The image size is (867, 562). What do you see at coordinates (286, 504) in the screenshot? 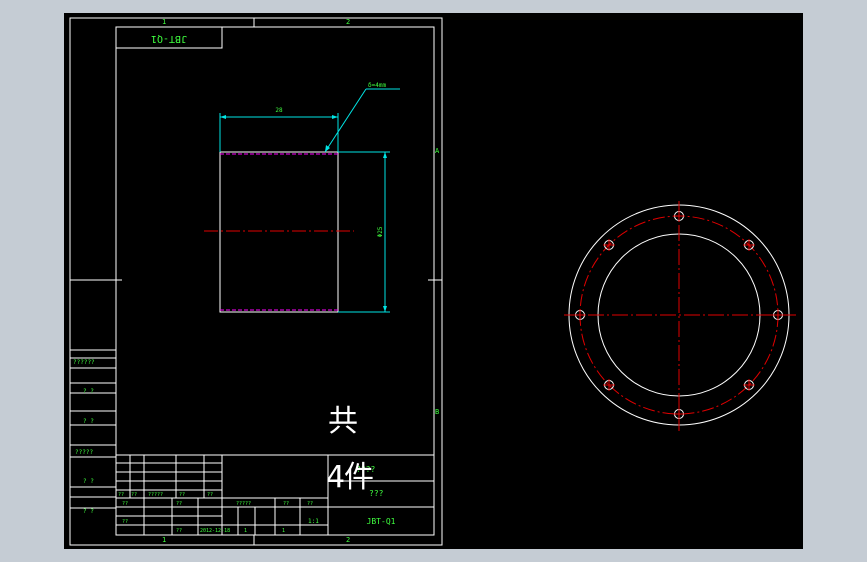
I see `title-mid-a: ??` at bounding box center [286, 504].